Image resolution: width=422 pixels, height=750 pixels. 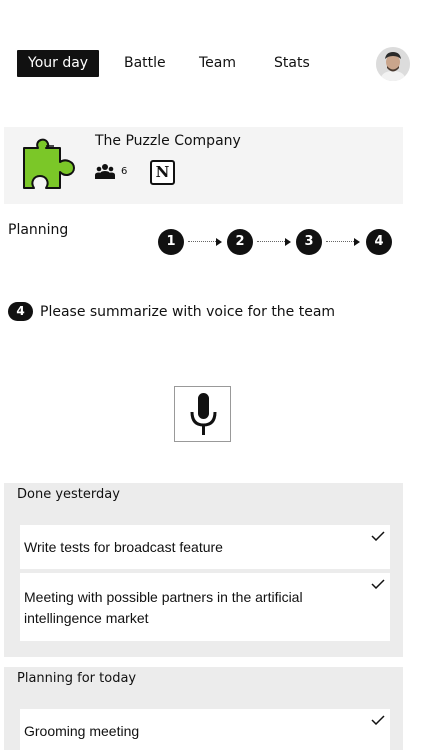 I want to click on tab-battle: Battle, so click(x=145, y=63).